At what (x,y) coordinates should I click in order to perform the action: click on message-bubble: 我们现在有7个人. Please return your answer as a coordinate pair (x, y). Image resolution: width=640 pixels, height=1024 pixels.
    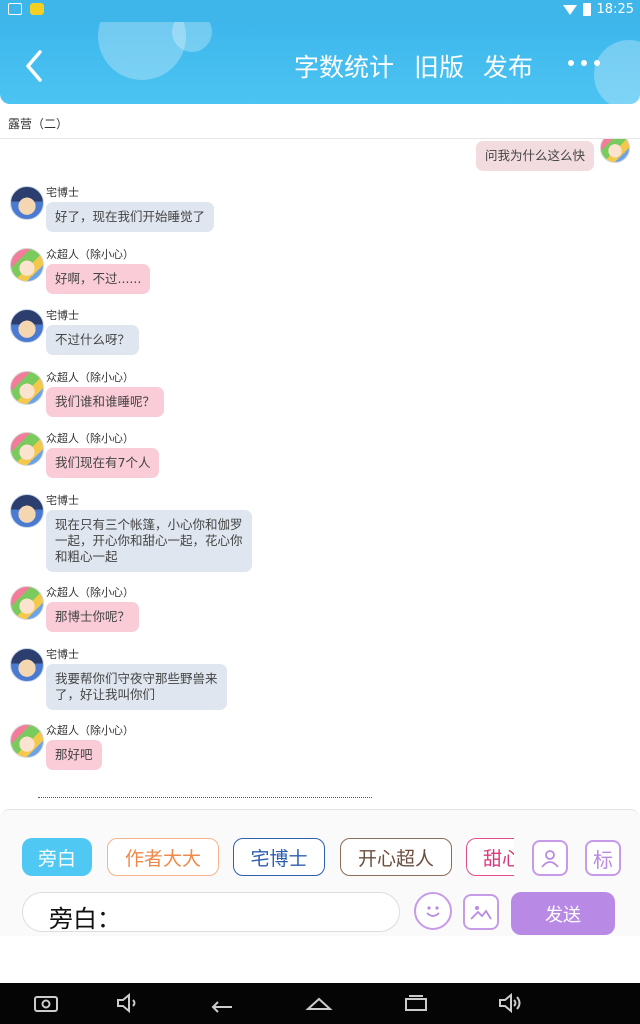
    Looking at the image, I should click on (103, 463).